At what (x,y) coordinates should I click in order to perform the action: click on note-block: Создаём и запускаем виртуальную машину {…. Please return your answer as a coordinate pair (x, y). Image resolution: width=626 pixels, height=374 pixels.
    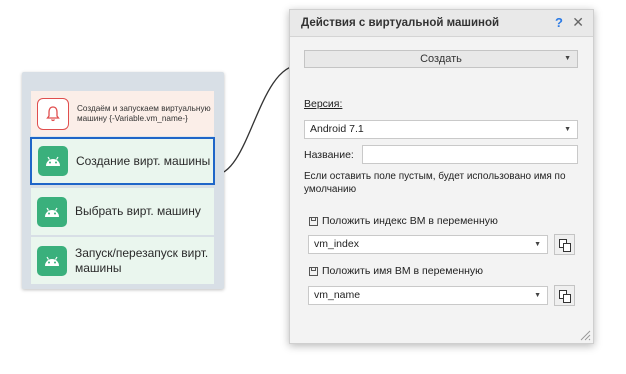
    Looking at the image, I should click on (122, 114).